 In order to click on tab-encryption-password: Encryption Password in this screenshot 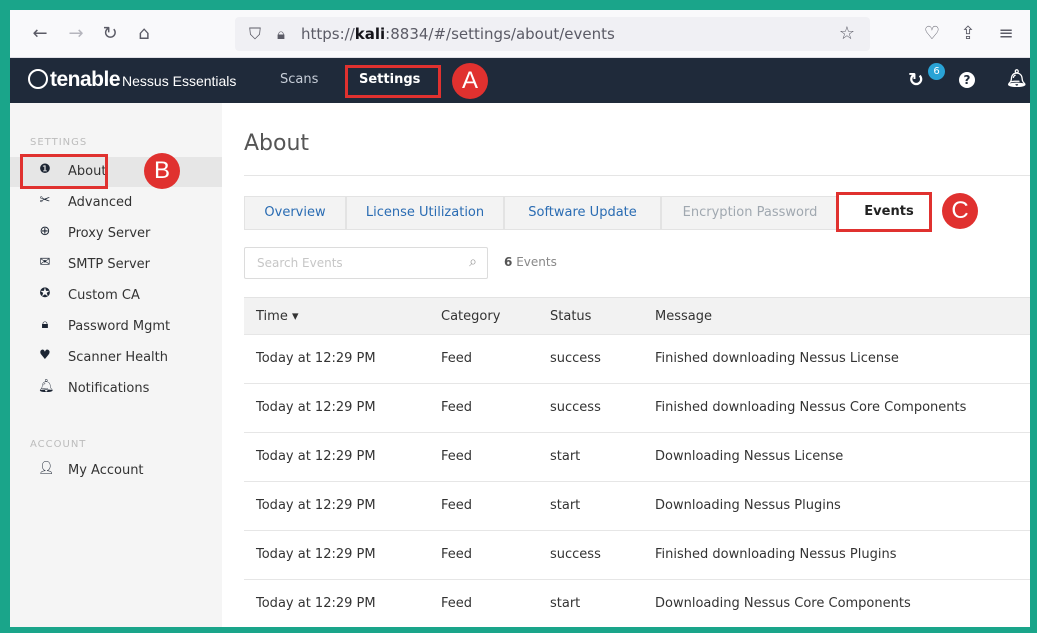, I will do `click(750, 213)`.